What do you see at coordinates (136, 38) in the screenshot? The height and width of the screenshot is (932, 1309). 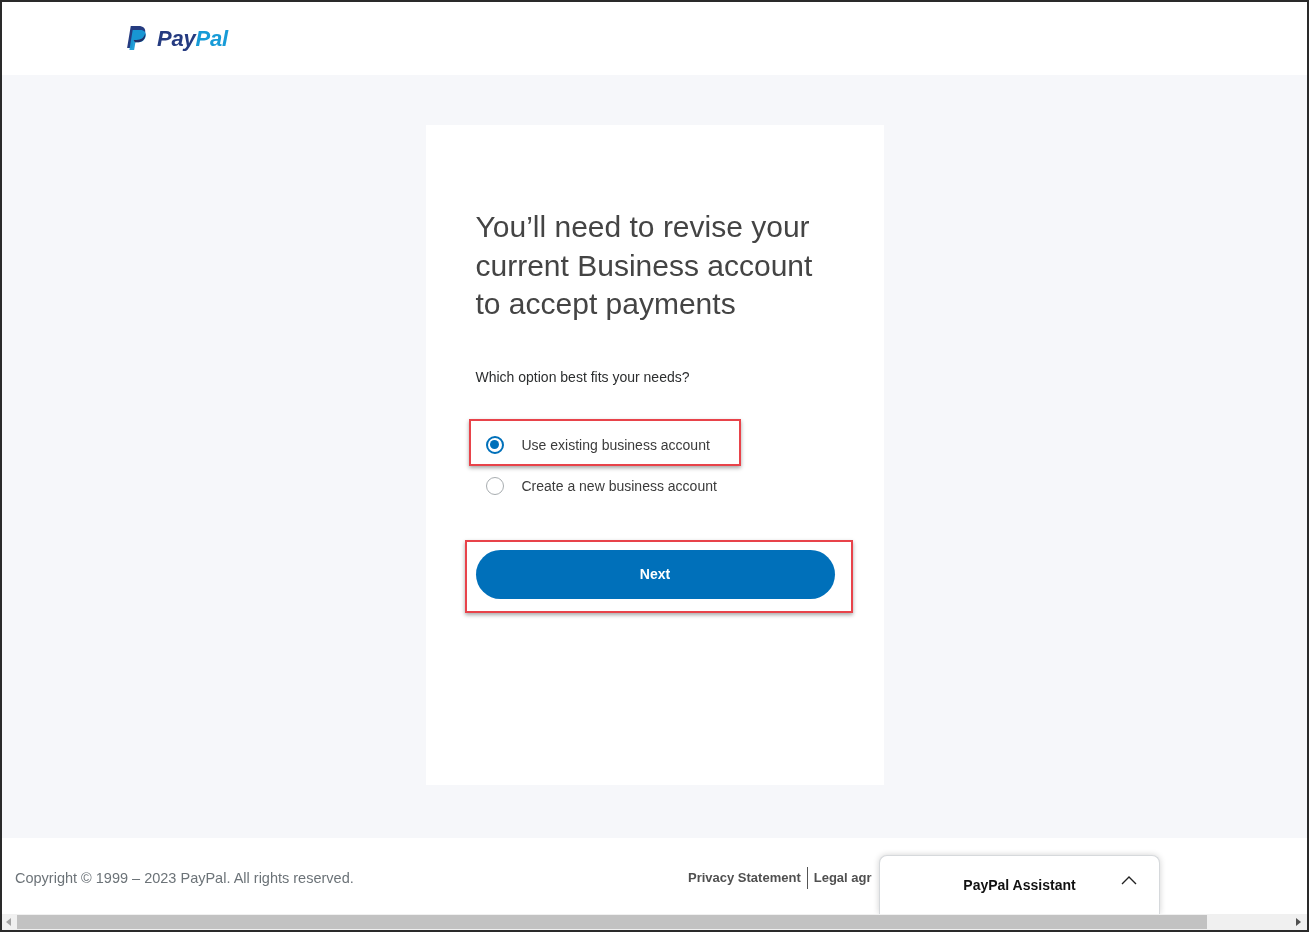 I see `logo-mark-icon` at bounding box center [136, 38].